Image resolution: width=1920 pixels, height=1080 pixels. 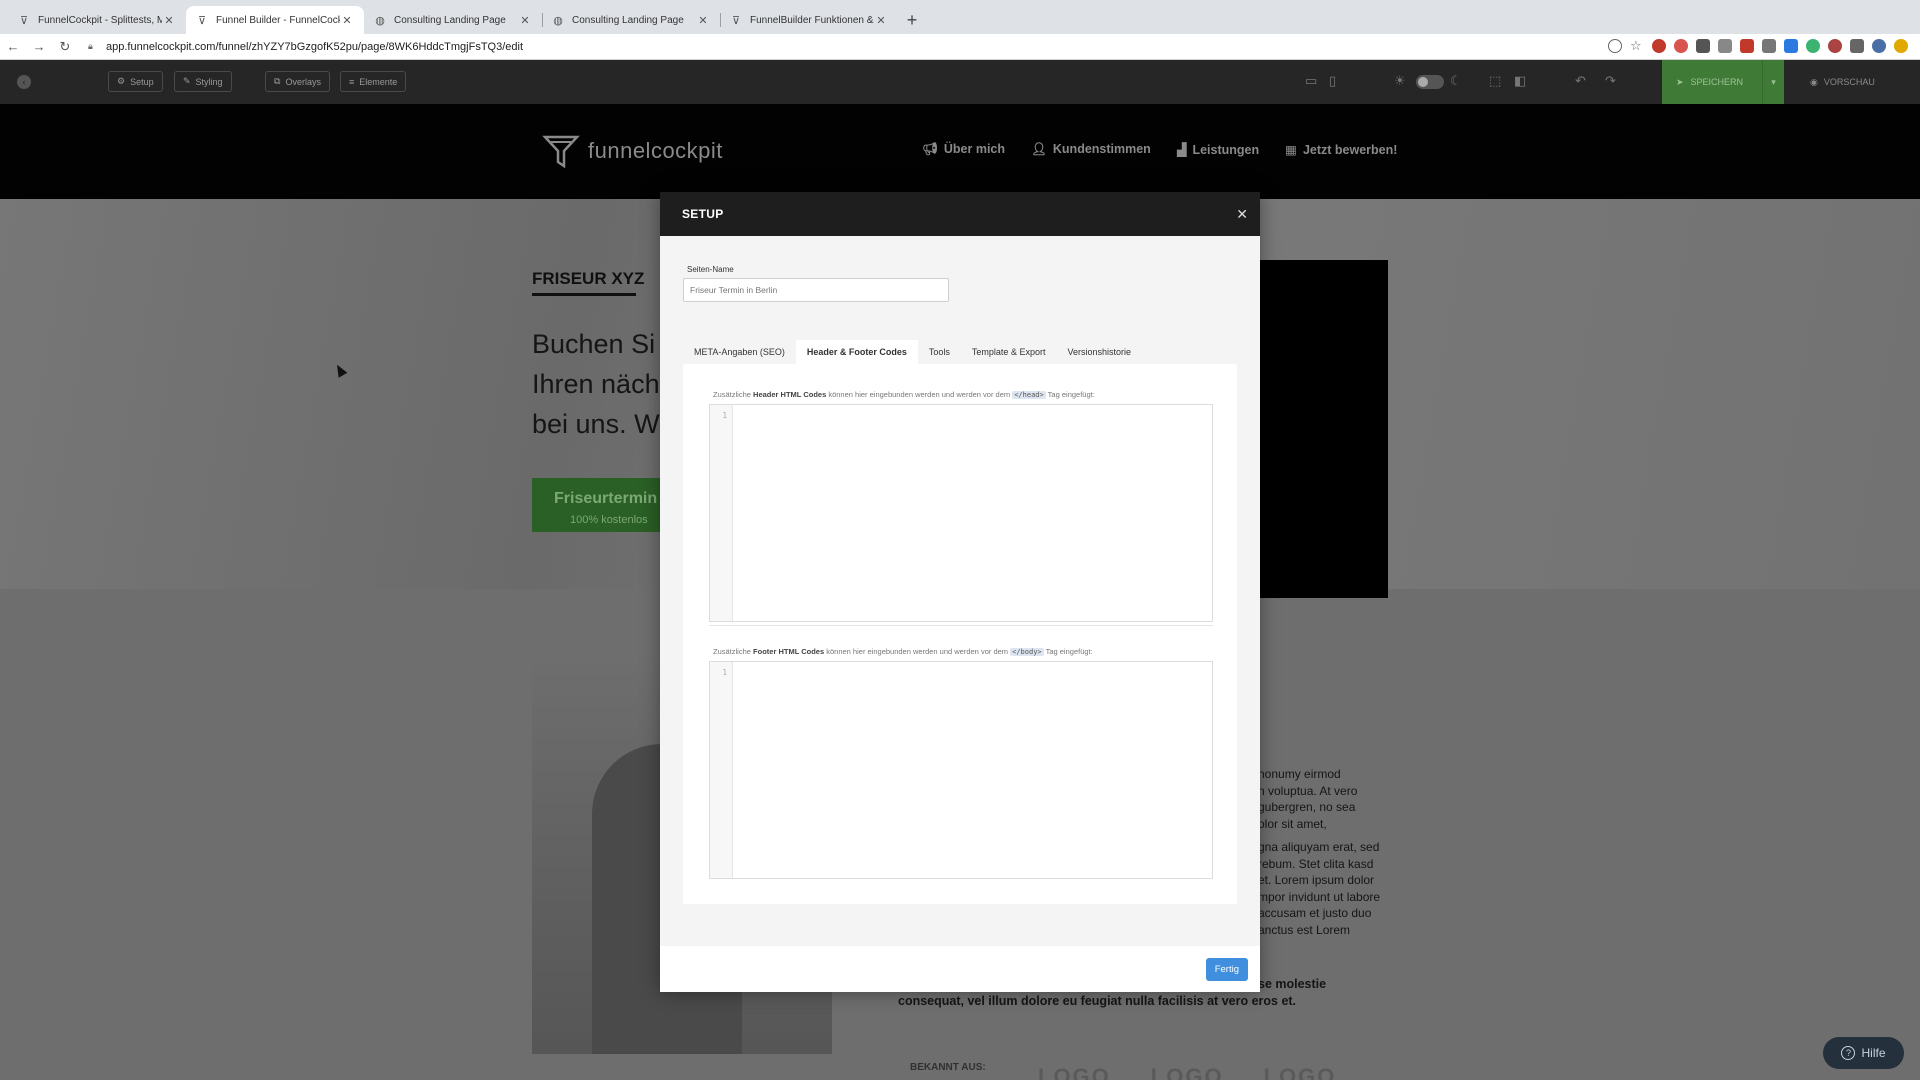 I want to click on gear-icon: ⚙, so click(x=121, y=81).